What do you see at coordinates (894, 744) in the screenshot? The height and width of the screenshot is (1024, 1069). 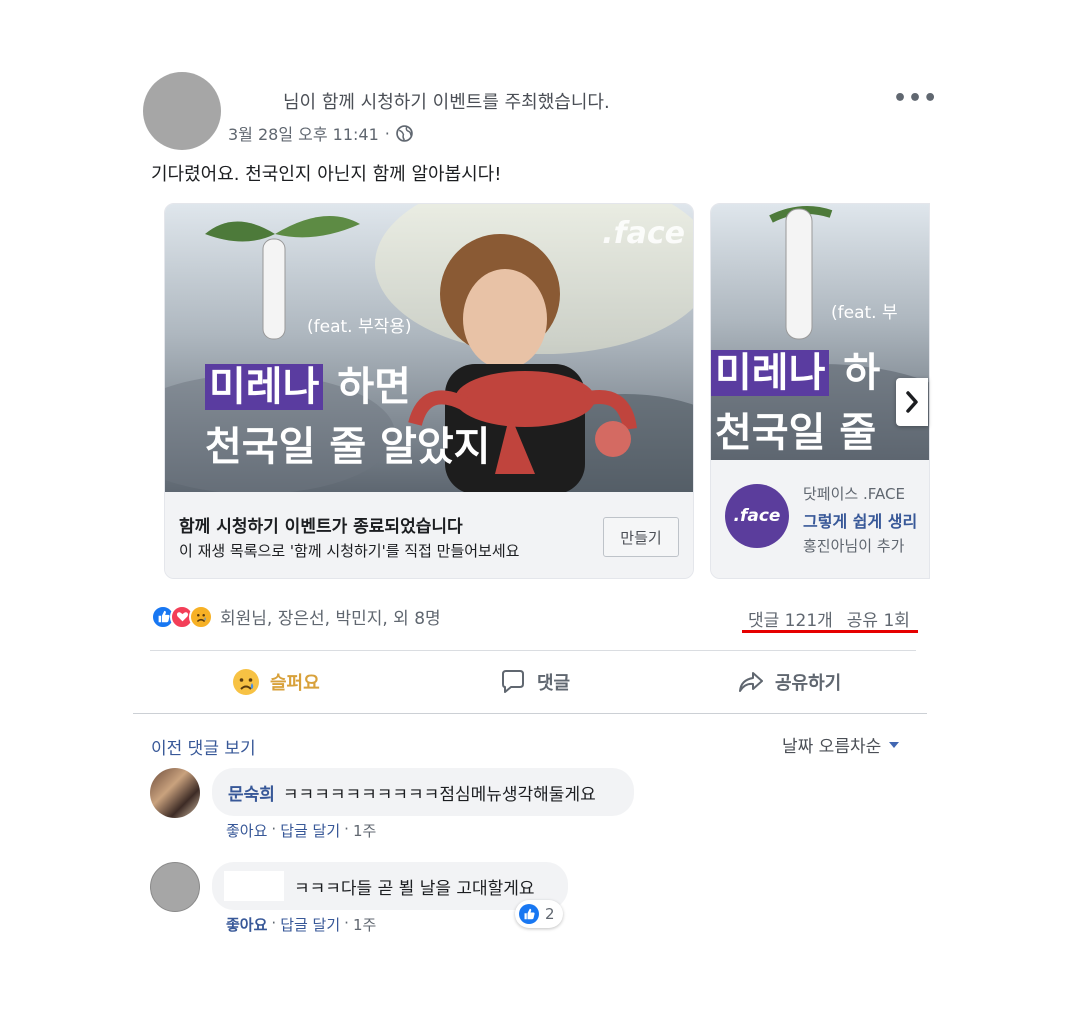 I see `caret-down-icon` at bounding box center [894, 744].